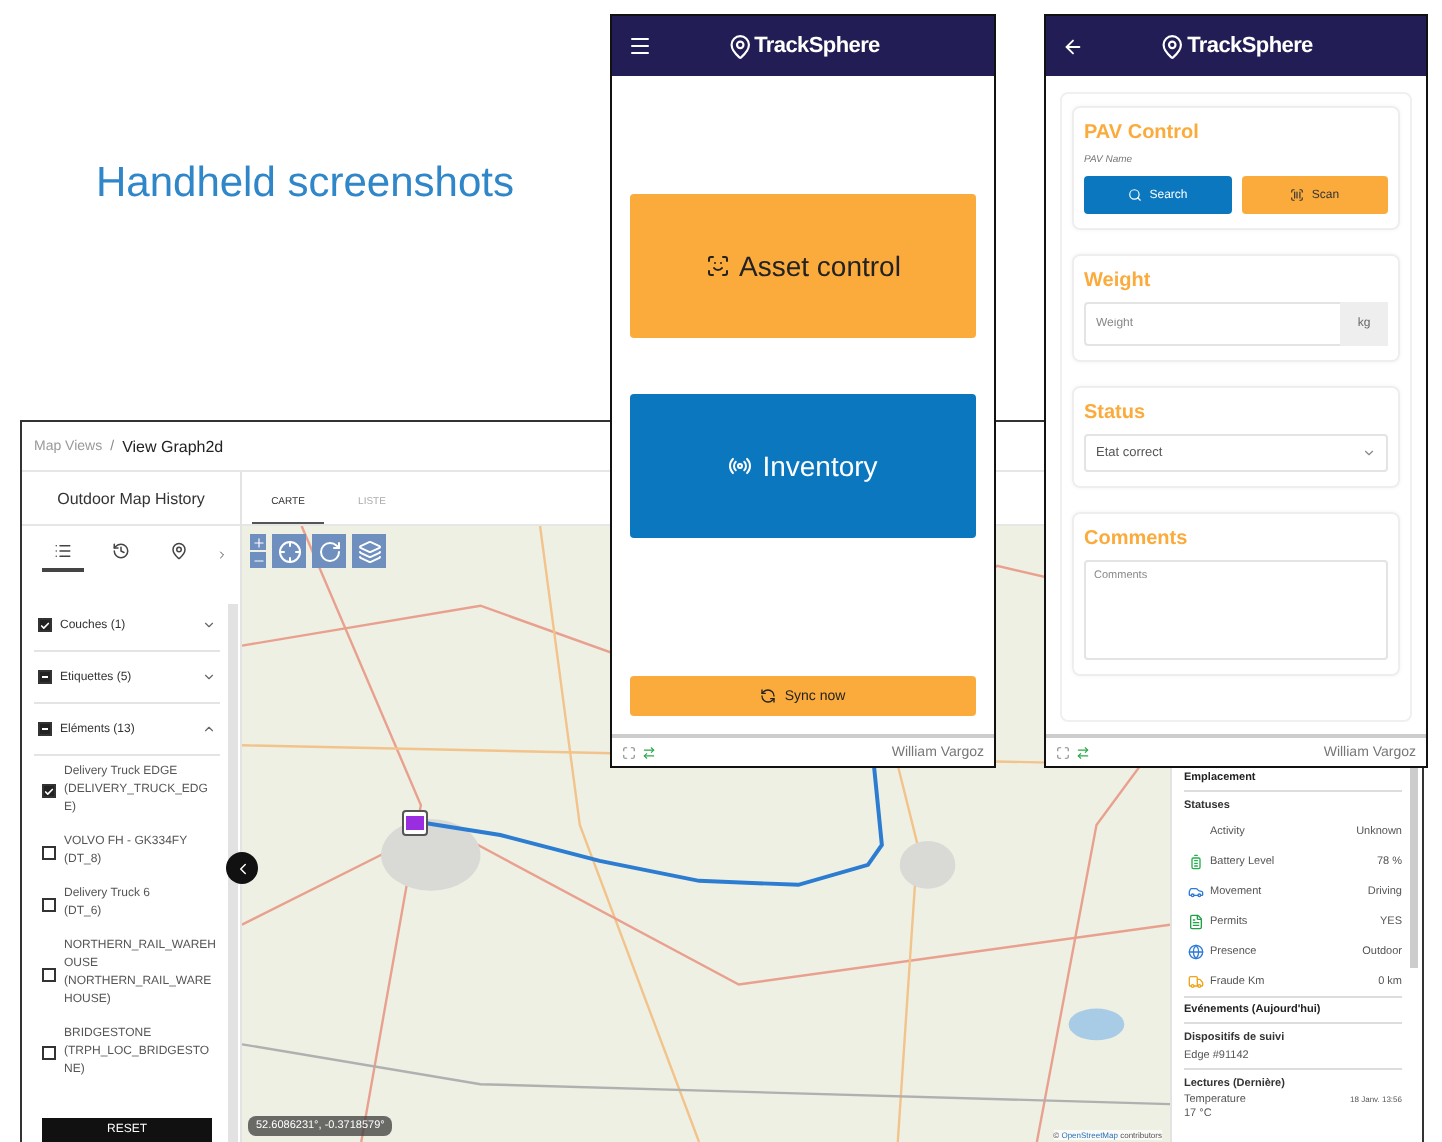 Image resolution: width=1442 pixels, height=1142 pixels. What do you see at coordinates (63, 551) in the screenshot?
I see `list-icon` at bounding box center [63, 551].